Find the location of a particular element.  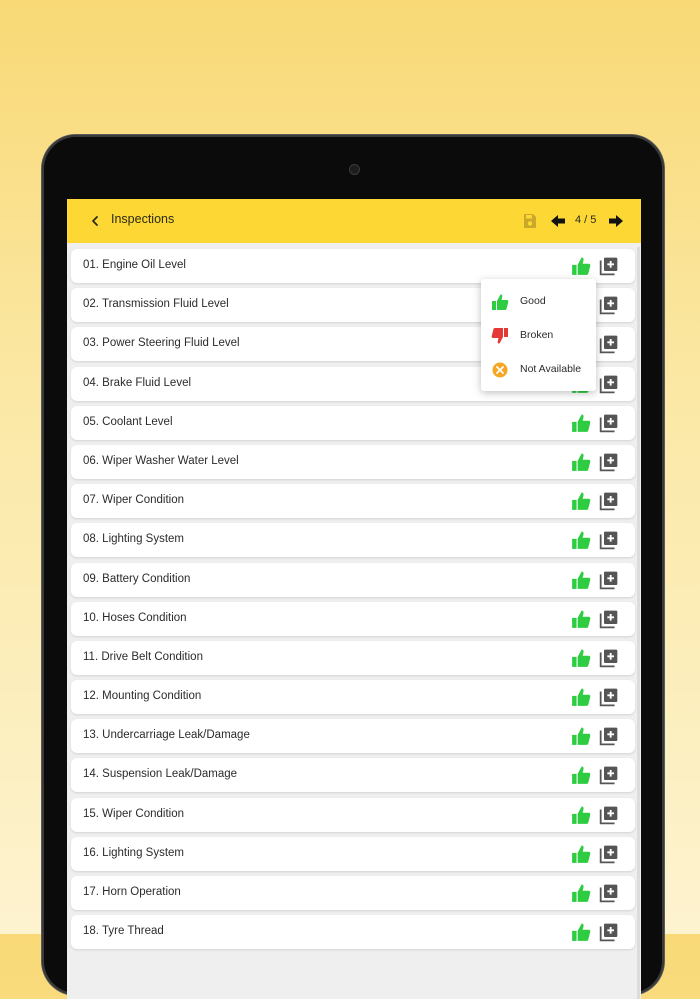

inspection-row: 09. Battery Condition is located at coordinates (353, 579).